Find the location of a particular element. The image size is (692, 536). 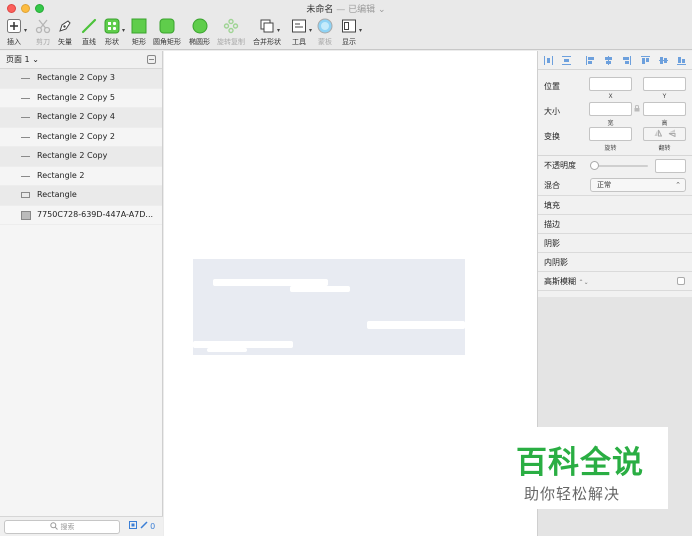

blur-type-caret: ⌃⌄ is located at coordinates (584, 282).